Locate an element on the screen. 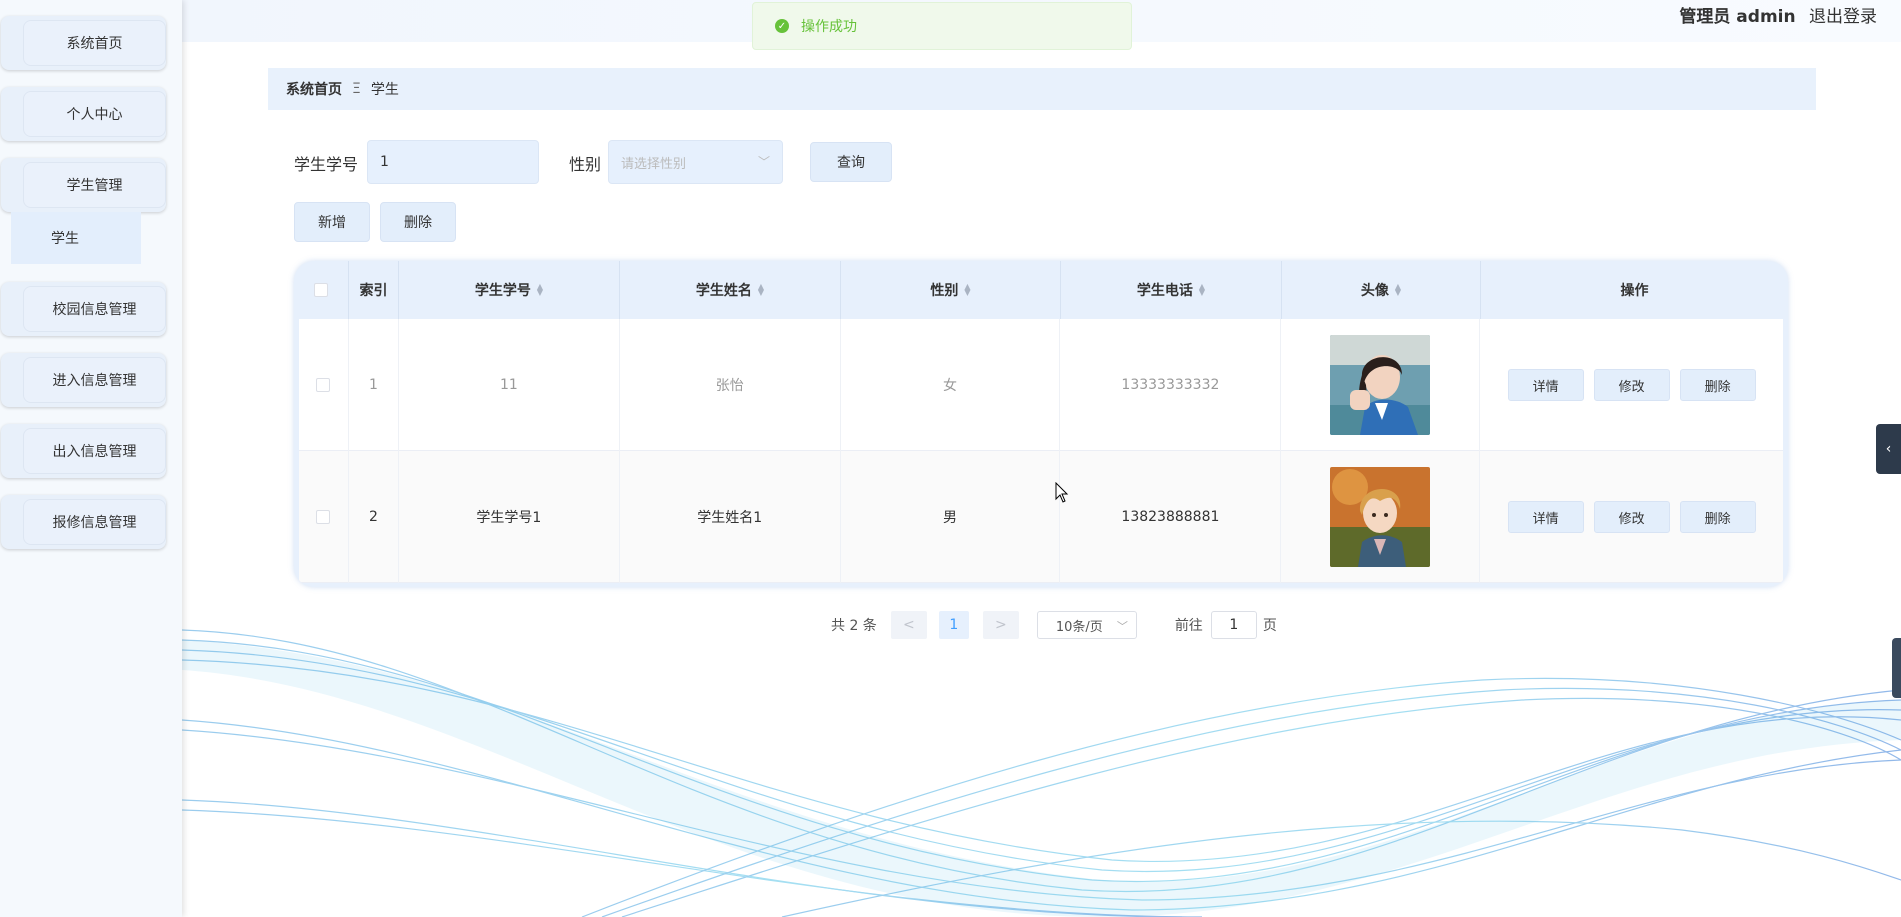 The width and height of the screenshot is (1901, 917). sidebar-item-home: 系统首页 is located at coordinates (83, 43).